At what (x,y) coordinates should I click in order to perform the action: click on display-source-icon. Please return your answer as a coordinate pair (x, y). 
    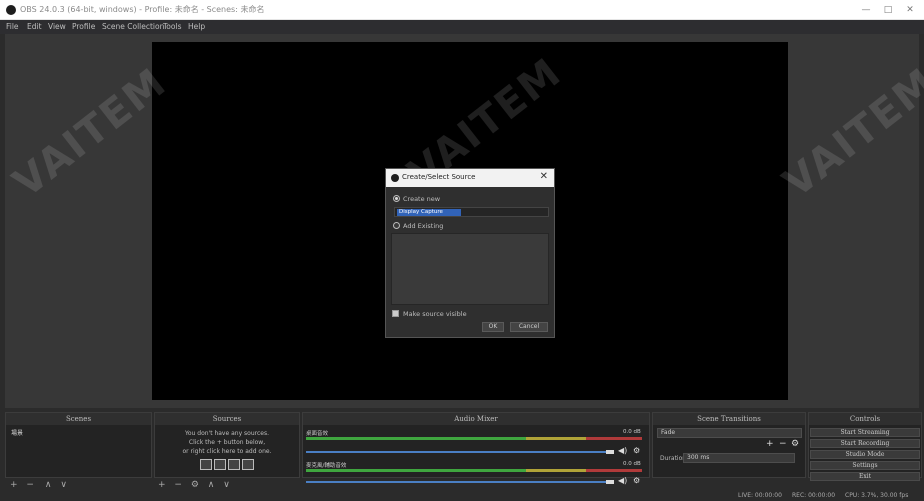
    Looking at the image, I should click on (220, 464).